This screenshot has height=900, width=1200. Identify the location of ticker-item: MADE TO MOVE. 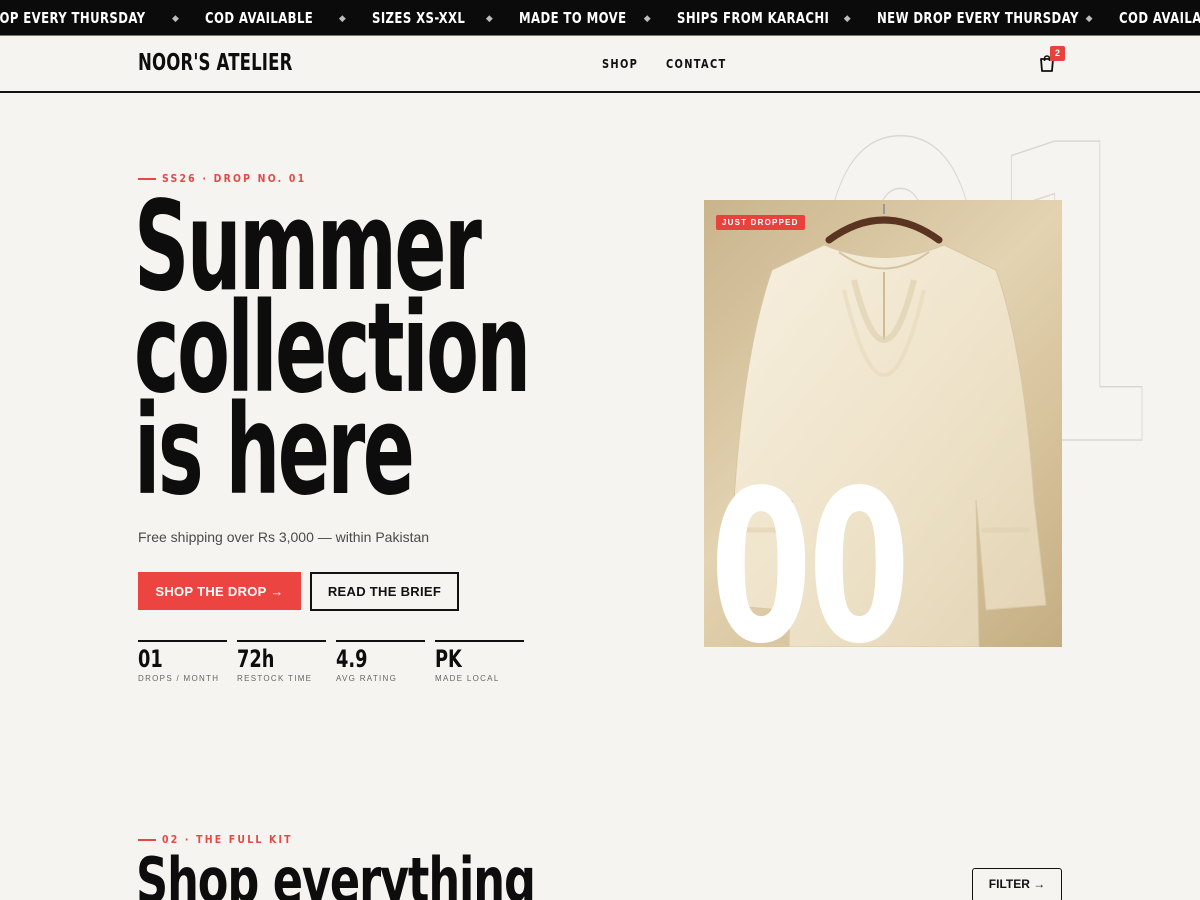
(572, 18).